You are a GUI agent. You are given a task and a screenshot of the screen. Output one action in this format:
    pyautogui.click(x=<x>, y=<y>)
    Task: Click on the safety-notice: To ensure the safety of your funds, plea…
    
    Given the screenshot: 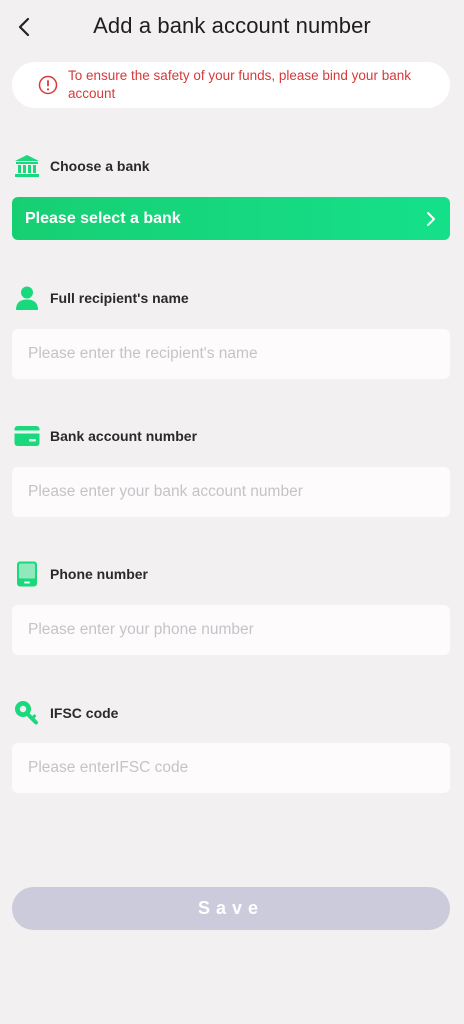 What is the action you would take?
    pyautogui.click(x=231, y=85)
    